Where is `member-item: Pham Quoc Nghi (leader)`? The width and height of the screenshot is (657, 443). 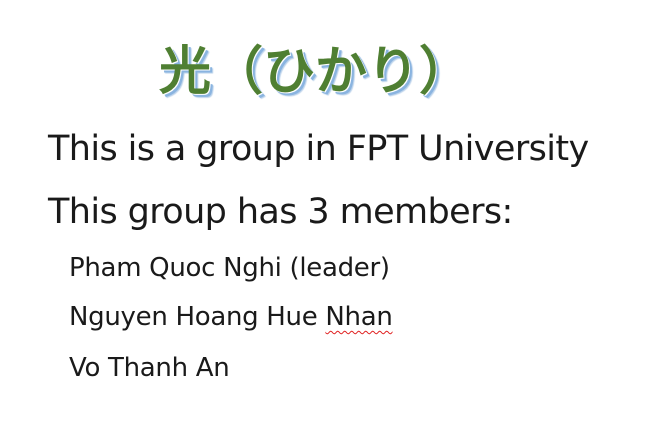 member-item: Pham Quoc Nghi (leader) is located at coordinates (229, 268).